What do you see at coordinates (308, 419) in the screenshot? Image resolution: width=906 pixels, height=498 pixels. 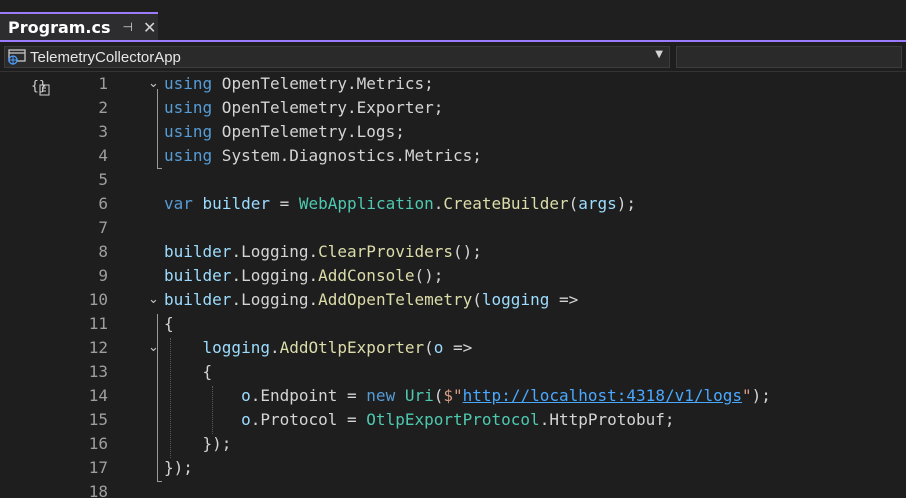 I see `code-token: .Protocol =` at bounding box center [308, 419].